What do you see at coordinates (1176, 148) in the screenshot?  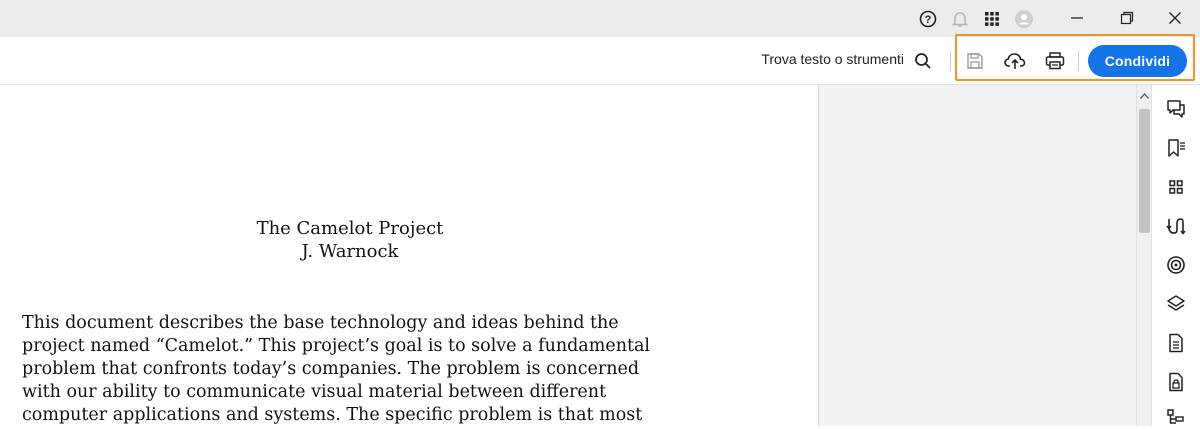 I see `bookmark-list-icon` at bounding box center [1176, 148].